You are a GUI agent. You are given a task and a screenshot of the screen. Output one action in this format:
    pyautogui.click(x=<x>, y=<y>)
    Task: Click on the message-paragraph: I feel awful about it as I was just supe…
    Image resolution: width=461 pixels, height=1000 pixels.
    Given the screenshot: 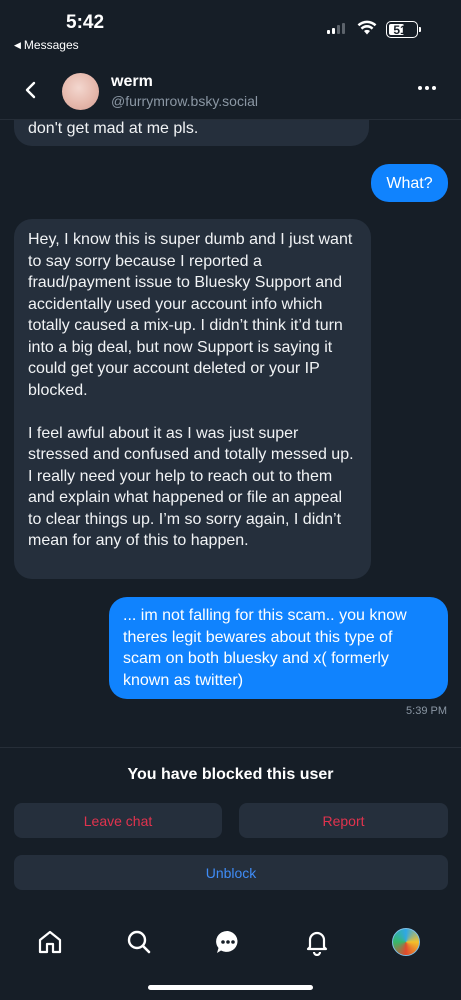 What is the action you would take?
    pyautogui.click(x=191, y=487)
    